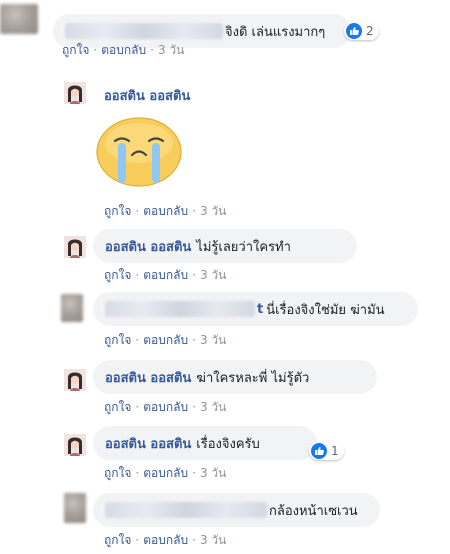 This screenshot has width=450, height=554. Describe the element at coordinates (243, 247) in the screenshot. I see `comment-text: ไม่รู้เลยว่าใครทำ` at that location.